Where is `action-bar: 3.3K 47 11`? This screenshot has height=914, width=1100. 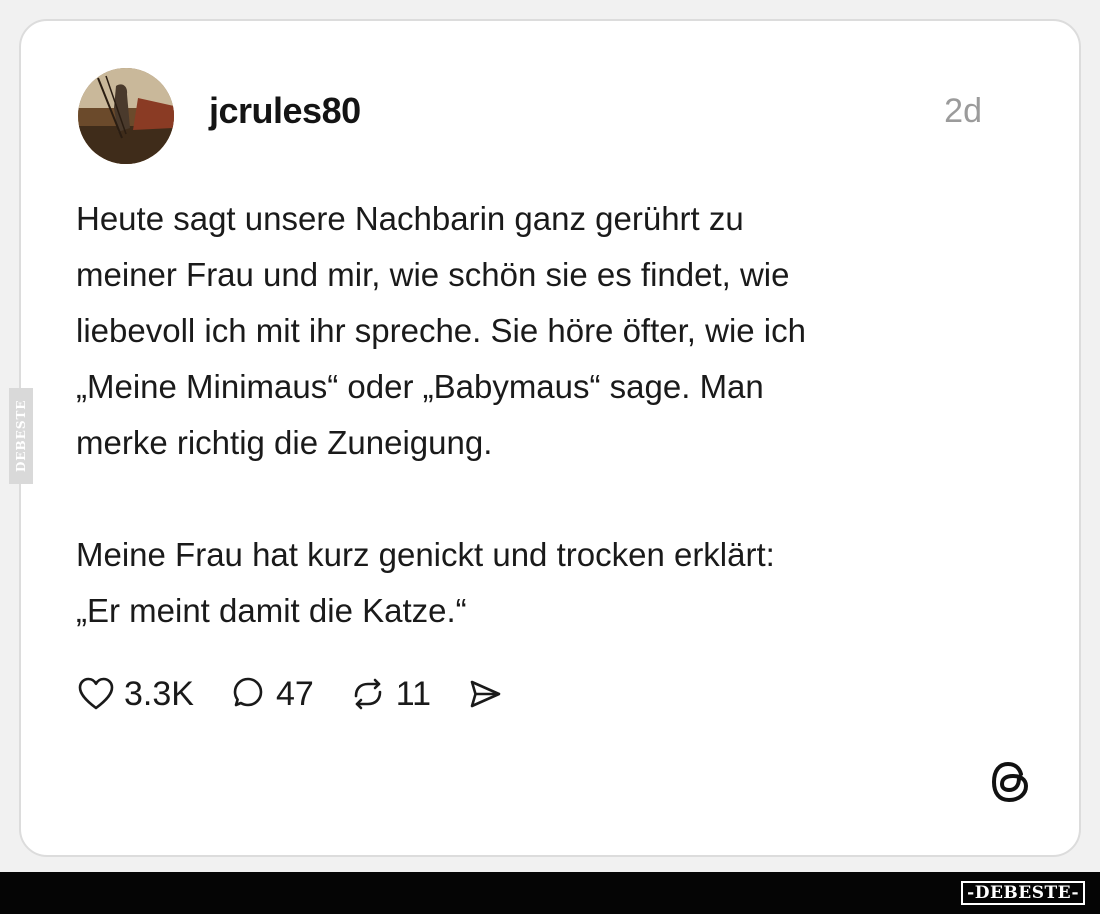
action-bar: 3.3K 47 11 is located at coordinates (307, 694).